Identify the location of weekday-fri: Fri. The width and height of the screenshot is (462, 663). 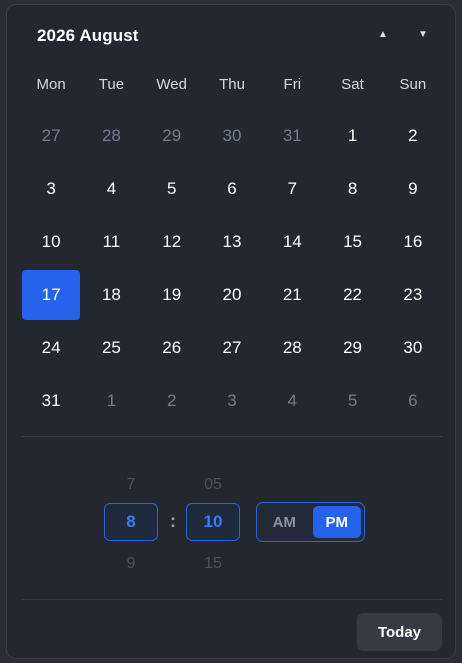
(292, 84).